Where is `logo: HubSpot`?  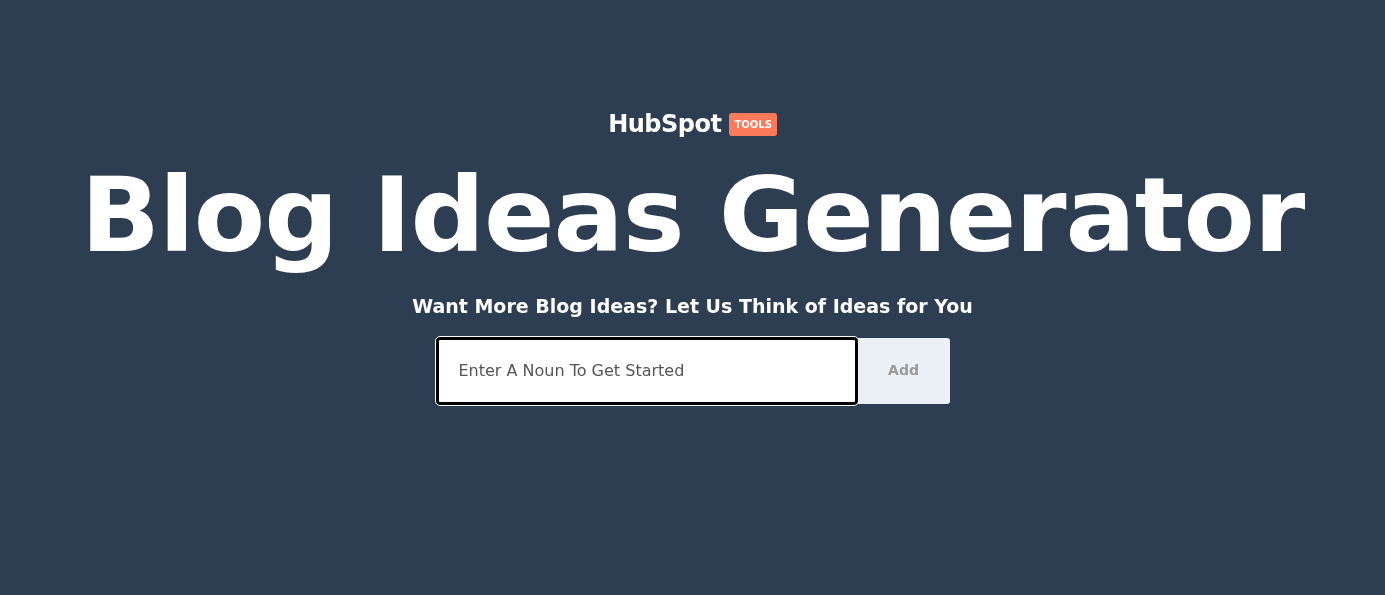 logo: HubSpot is located at coordinates (665, 124).